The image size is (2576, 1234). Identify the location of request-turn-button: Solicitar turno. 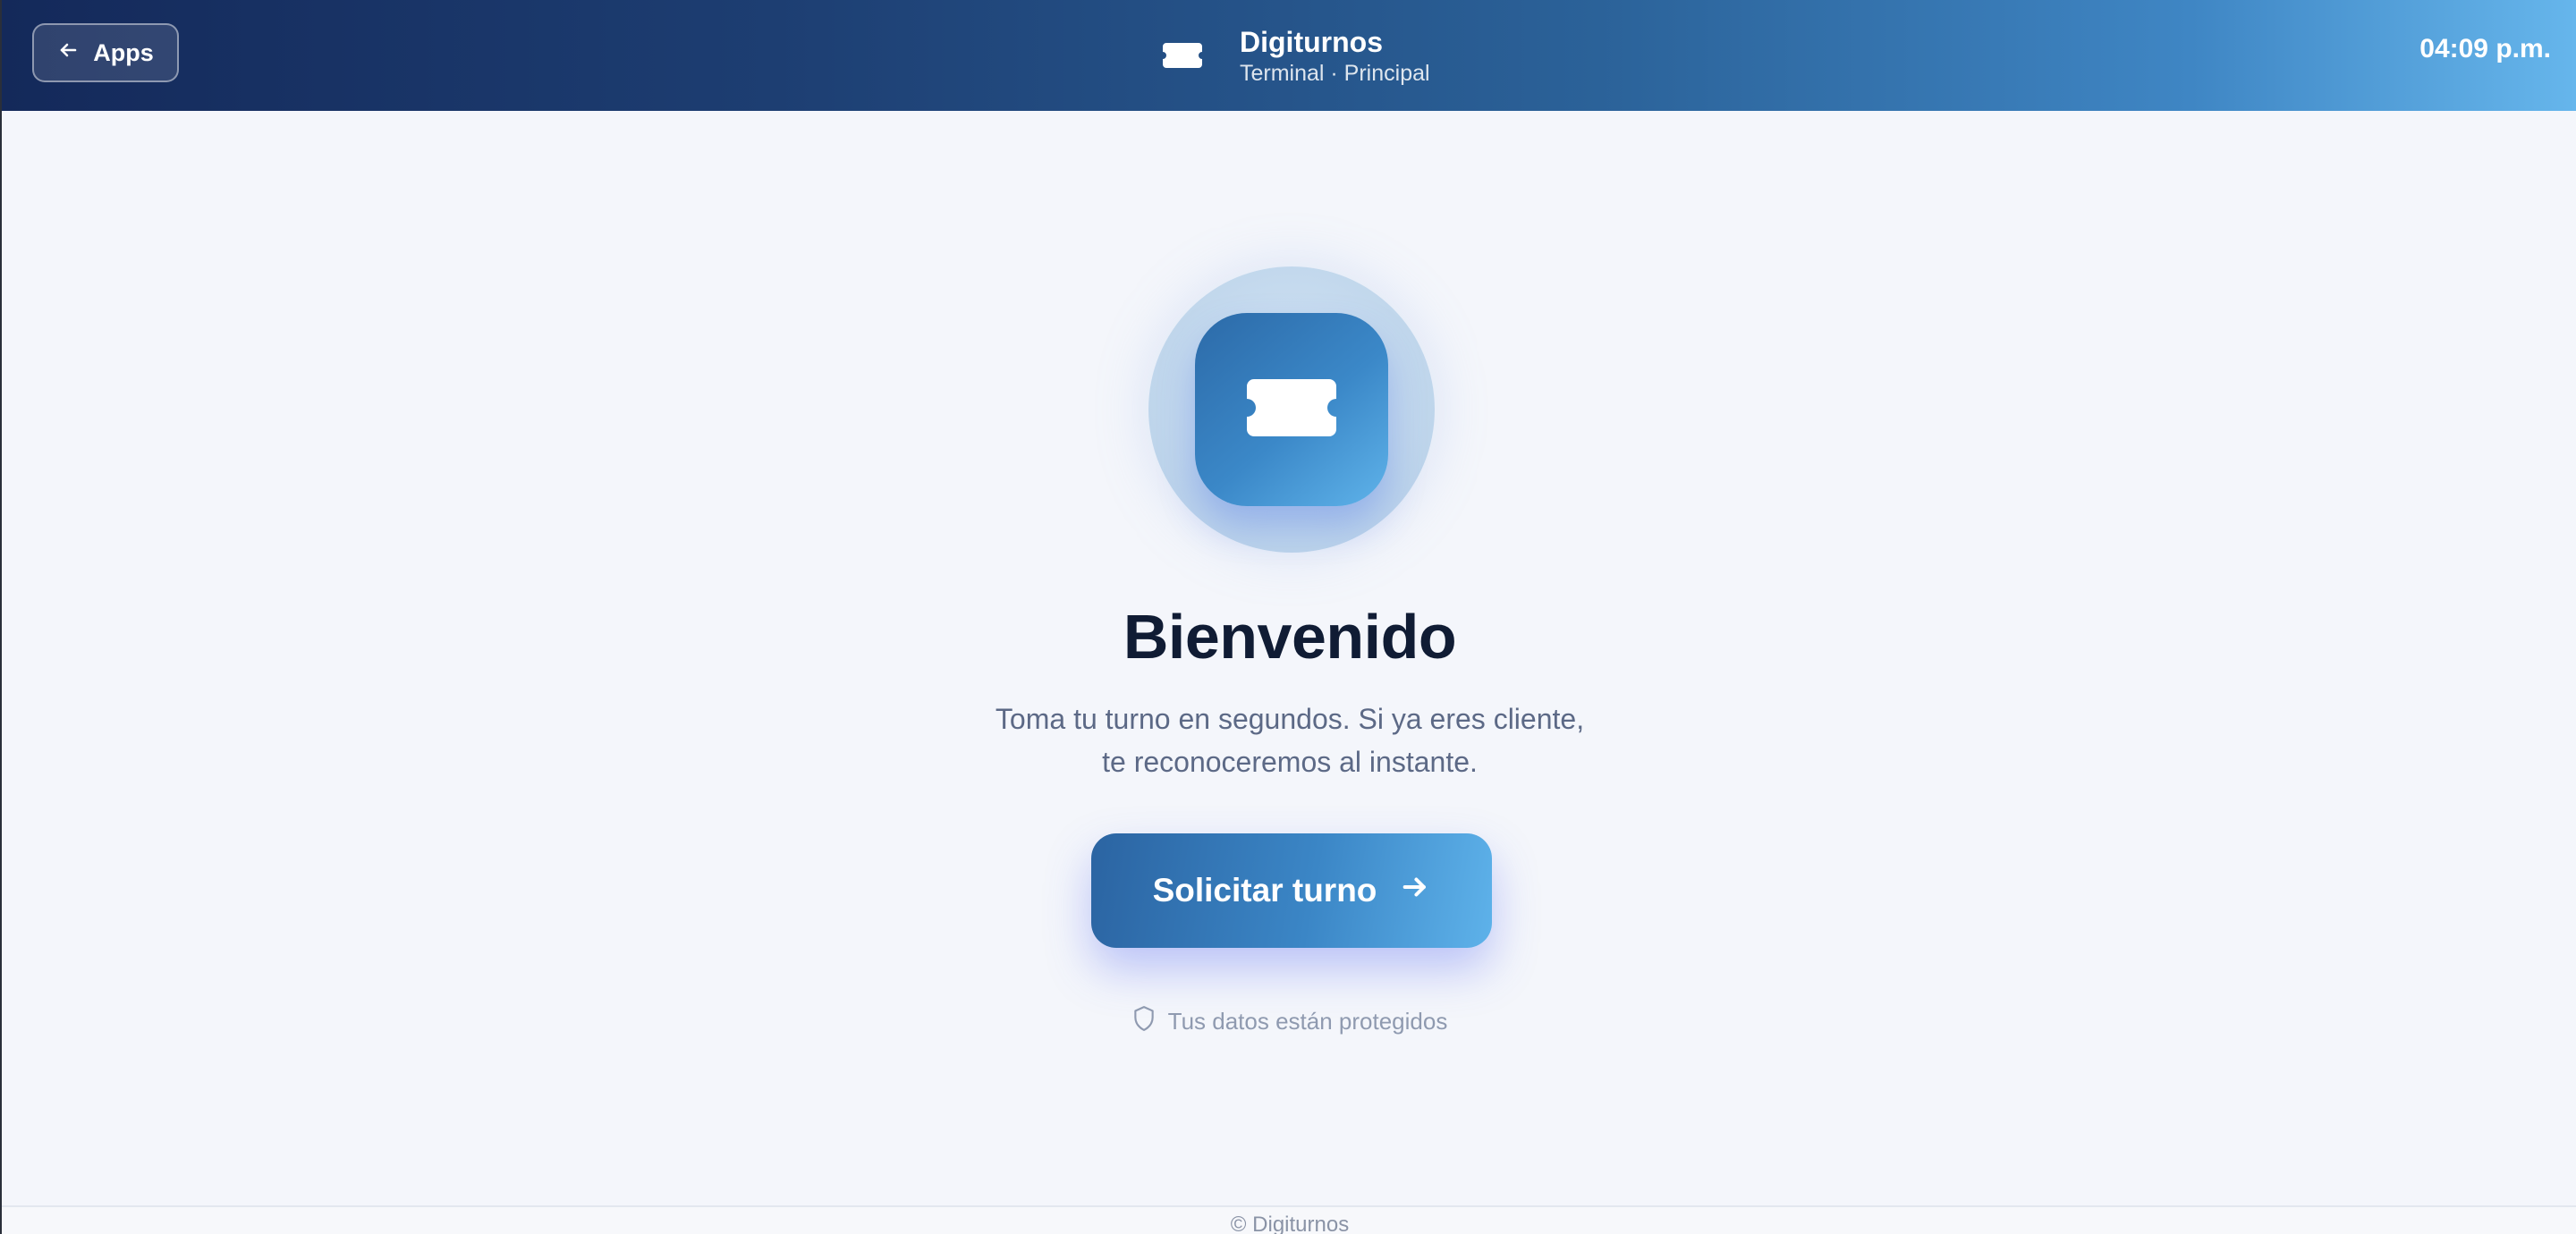
(1291, 890).